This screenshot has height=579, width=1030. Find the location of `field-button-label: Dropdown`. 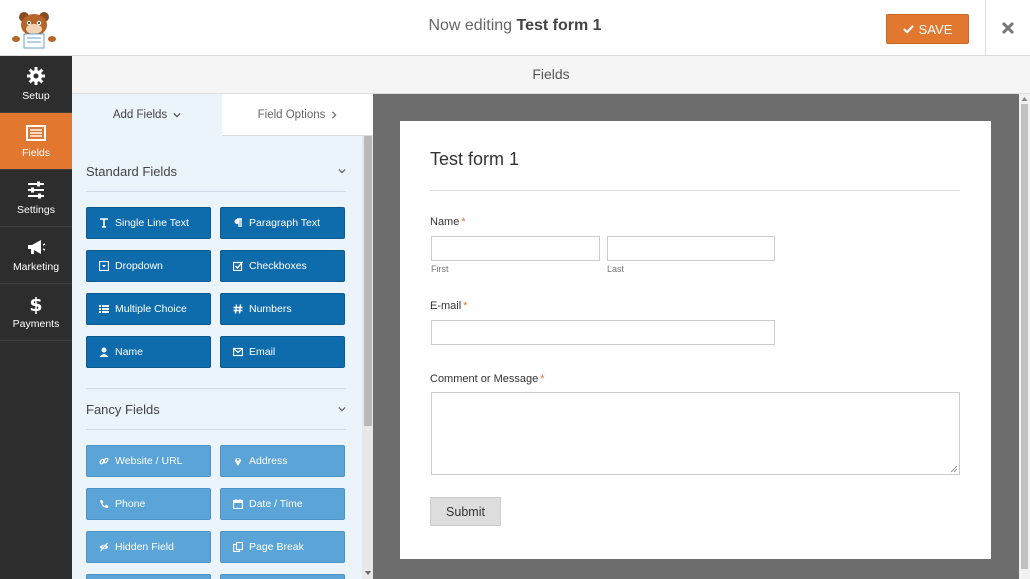

field-button-label: Dropdown is located at coordinates (139, 266).